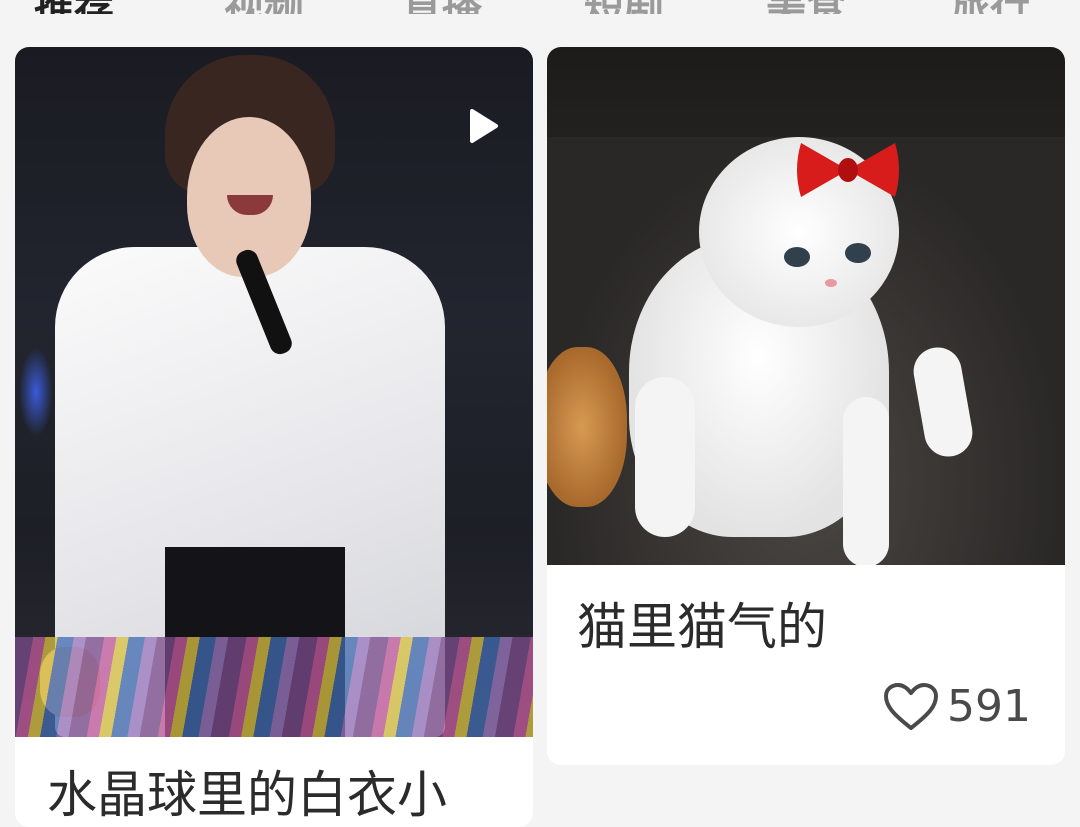  What do you see at coordinates (848, 172) in the screenshot?
I see `red-bow-icon` at bounding box center [848, 172].